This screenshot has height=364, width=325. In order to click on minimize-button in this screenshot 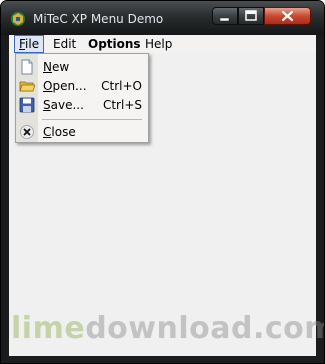, I will do `click(225, 16)`.